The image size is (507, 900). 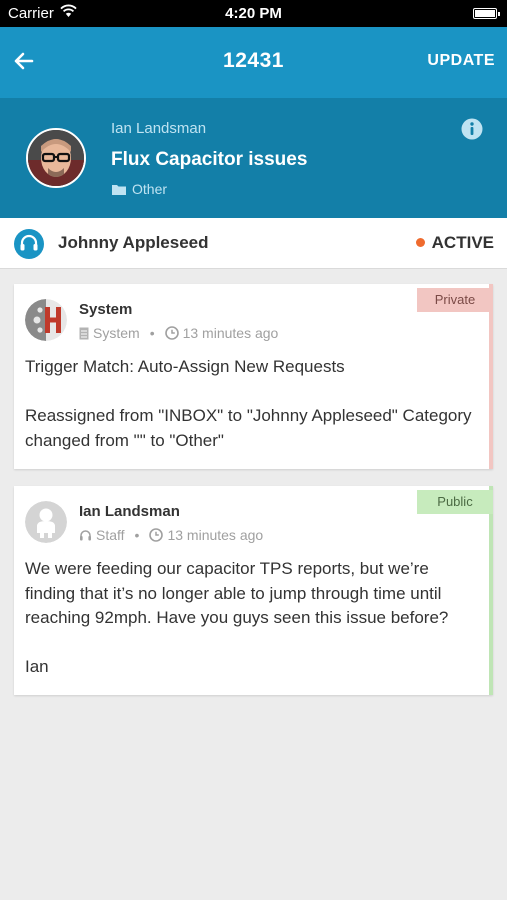 I want to click on message-author: Ian Landsman, so click(x=129, y=511).